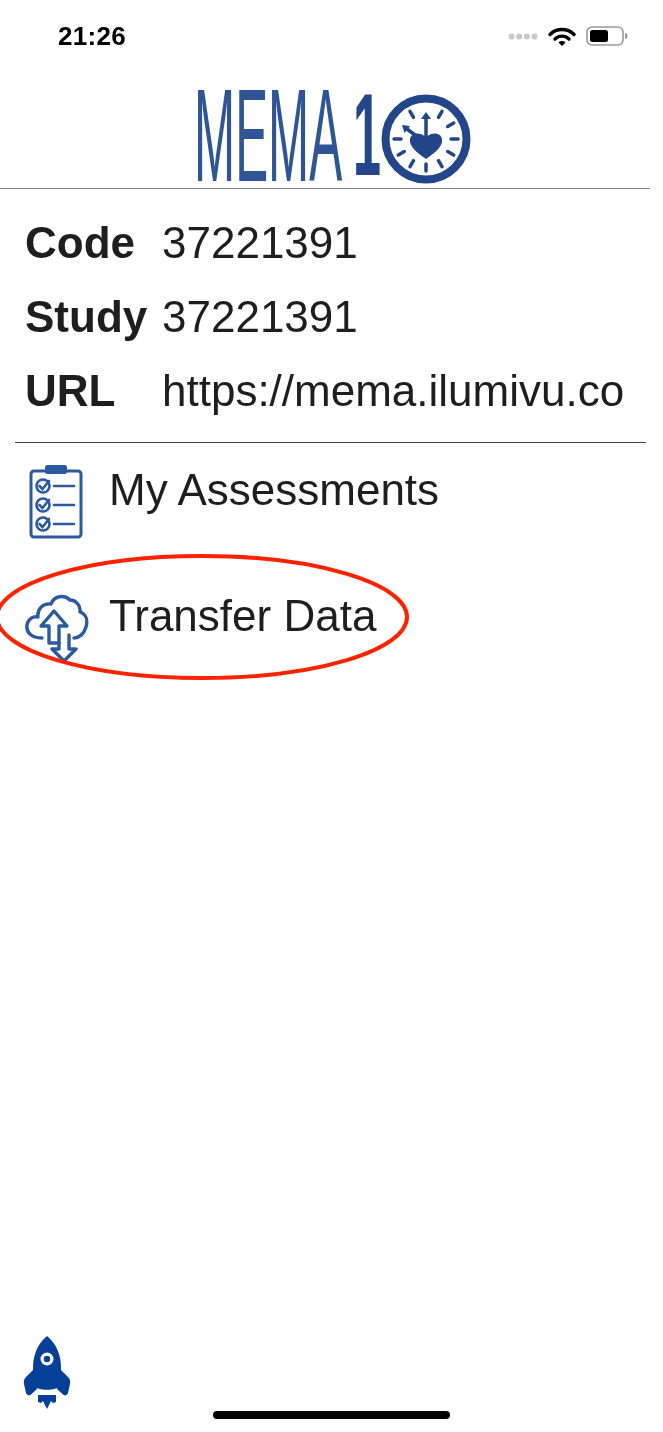 This screenshot has width=663, height=1432. What do you see at coordinates (86, 317) in the screenshot?
I see `field-label: Study` at bounding box center [86, 317].